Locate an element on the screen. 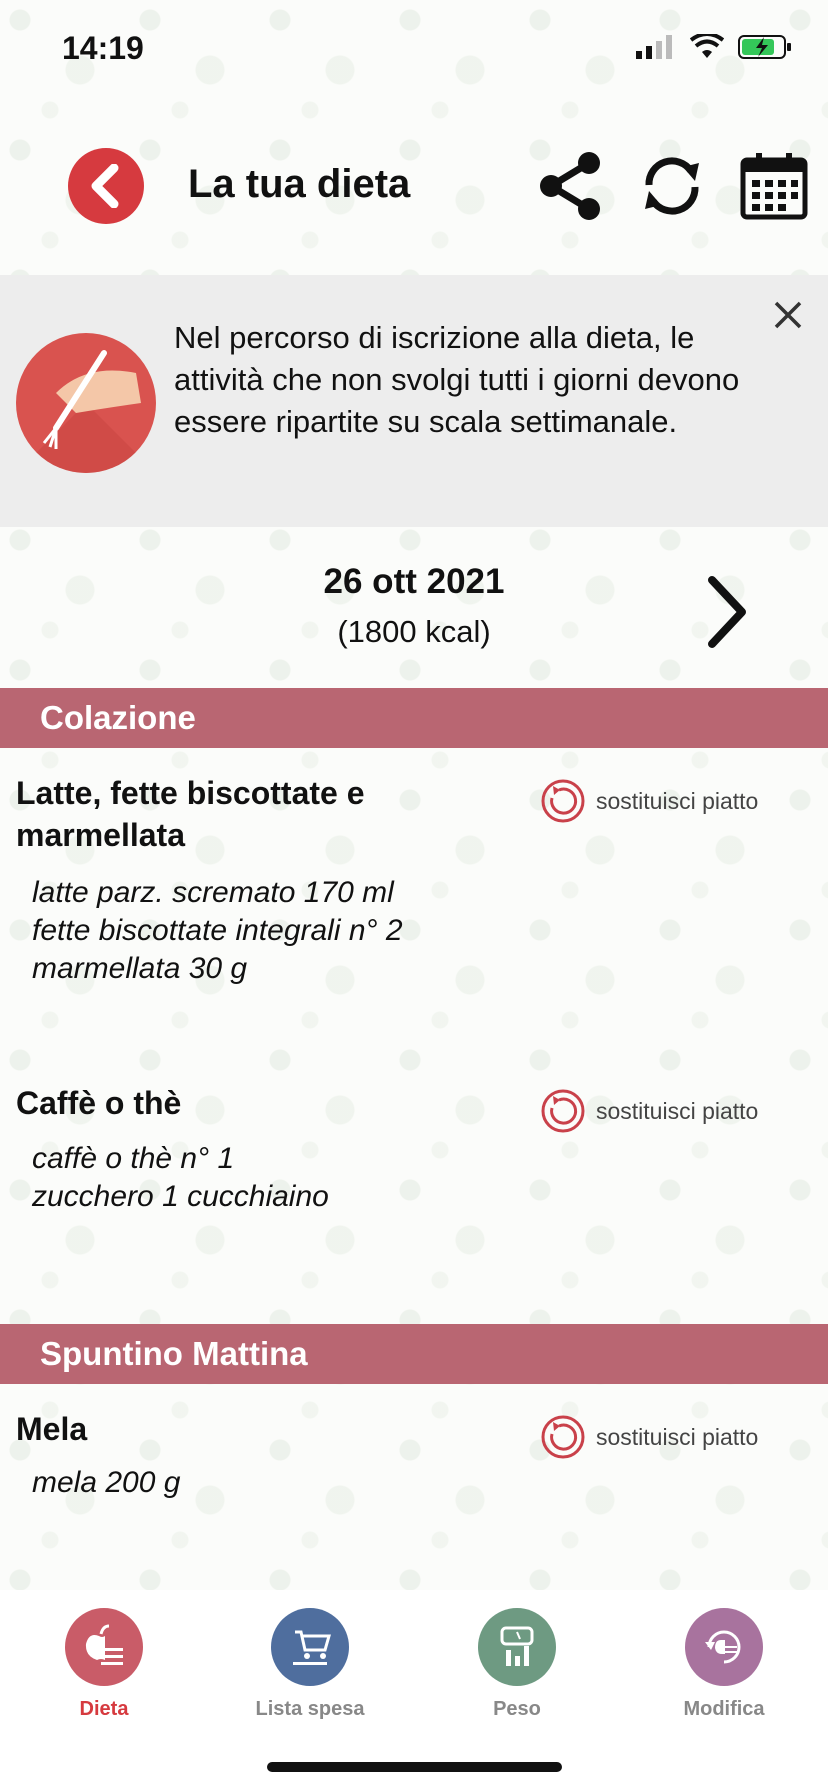 The height and width of the screenshot is (1792, 828). meal-name: Mela is located at coordinates (52, 1429).